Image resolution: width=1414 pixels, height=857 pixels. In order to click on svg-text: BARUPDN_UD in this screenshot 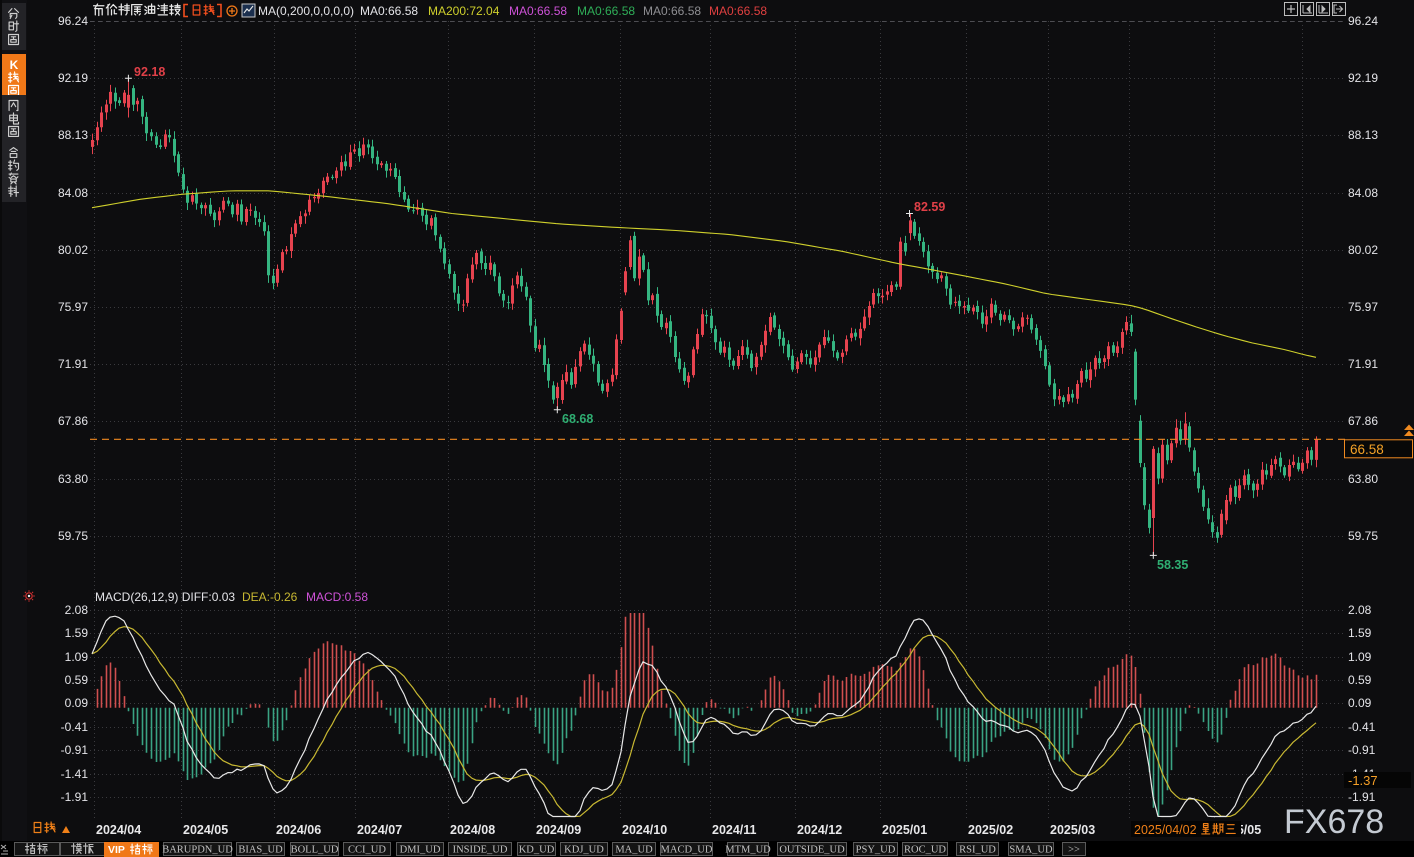, I will do `click(197, 850)`.